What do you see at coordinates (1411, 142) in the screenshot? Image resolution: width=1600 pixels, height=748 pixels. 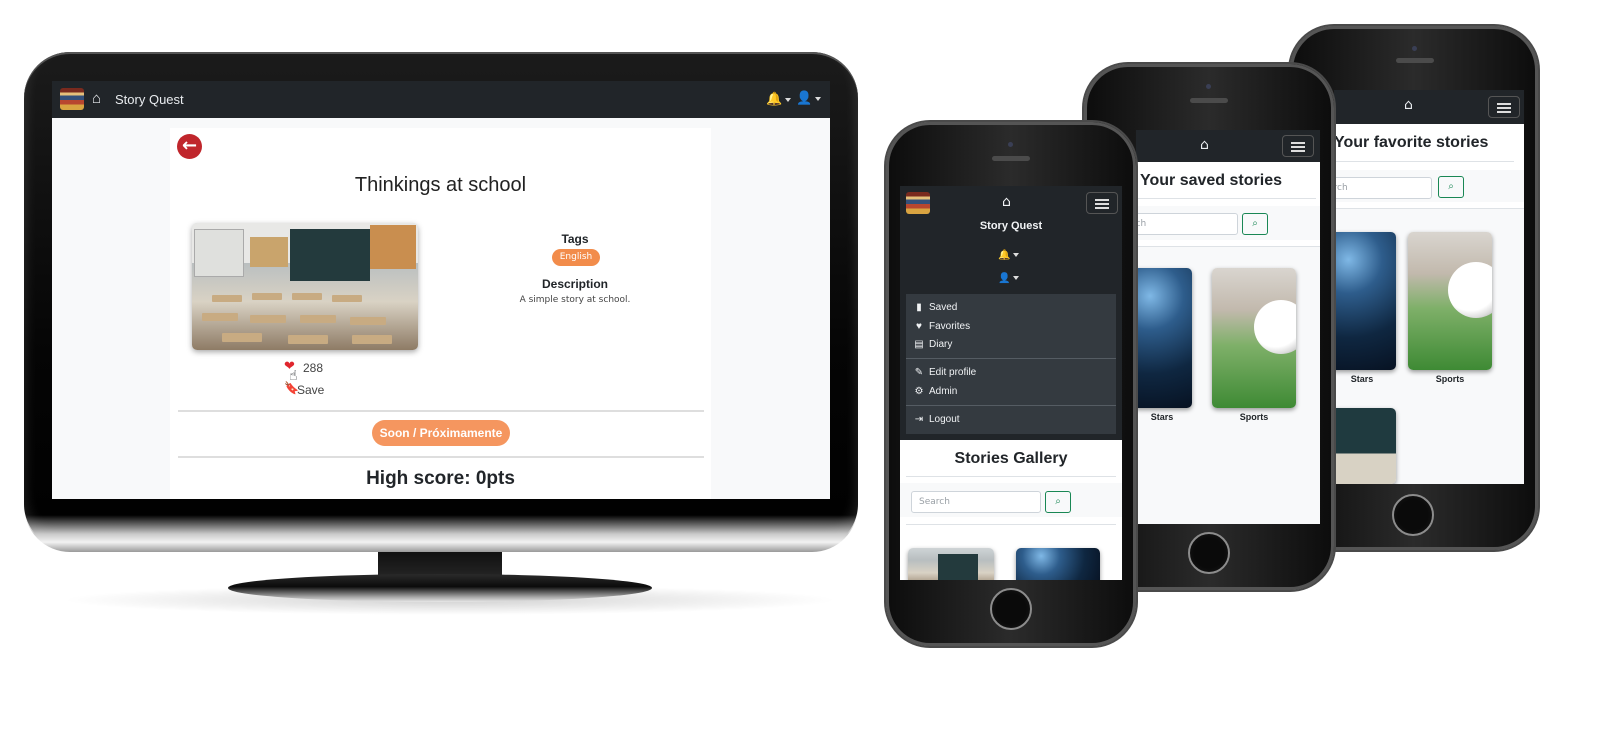 I see `page-title: Your favorite stories` at bounding box center [1411, 142].